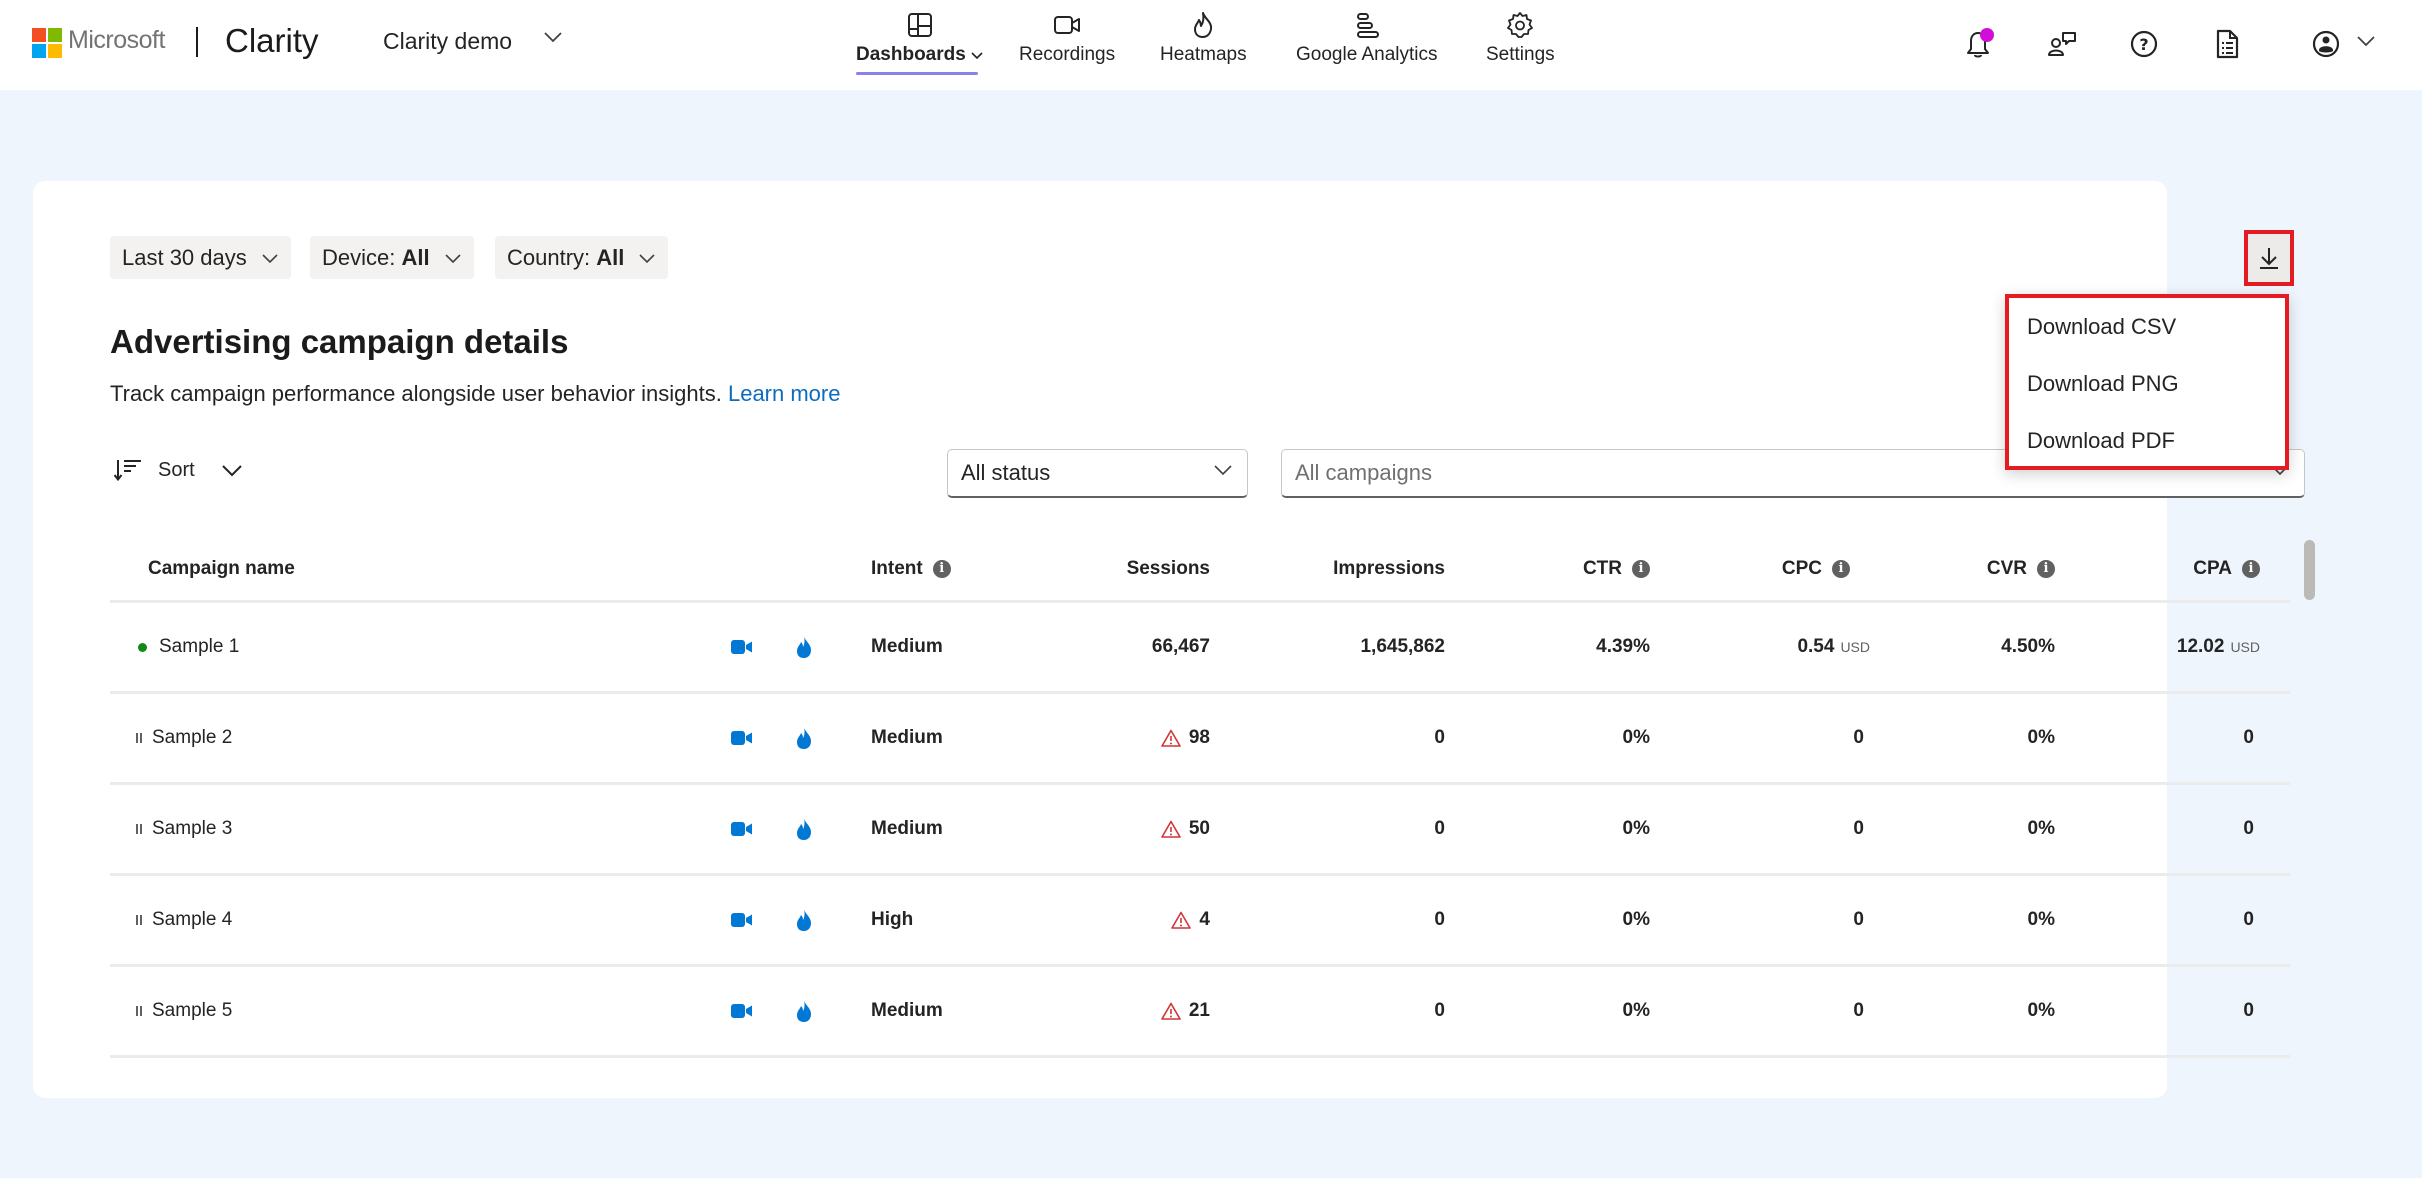  Describe the element at coordinates (1985, 568) in the screenshot. I see `col-cvr: CVR i` at that location.